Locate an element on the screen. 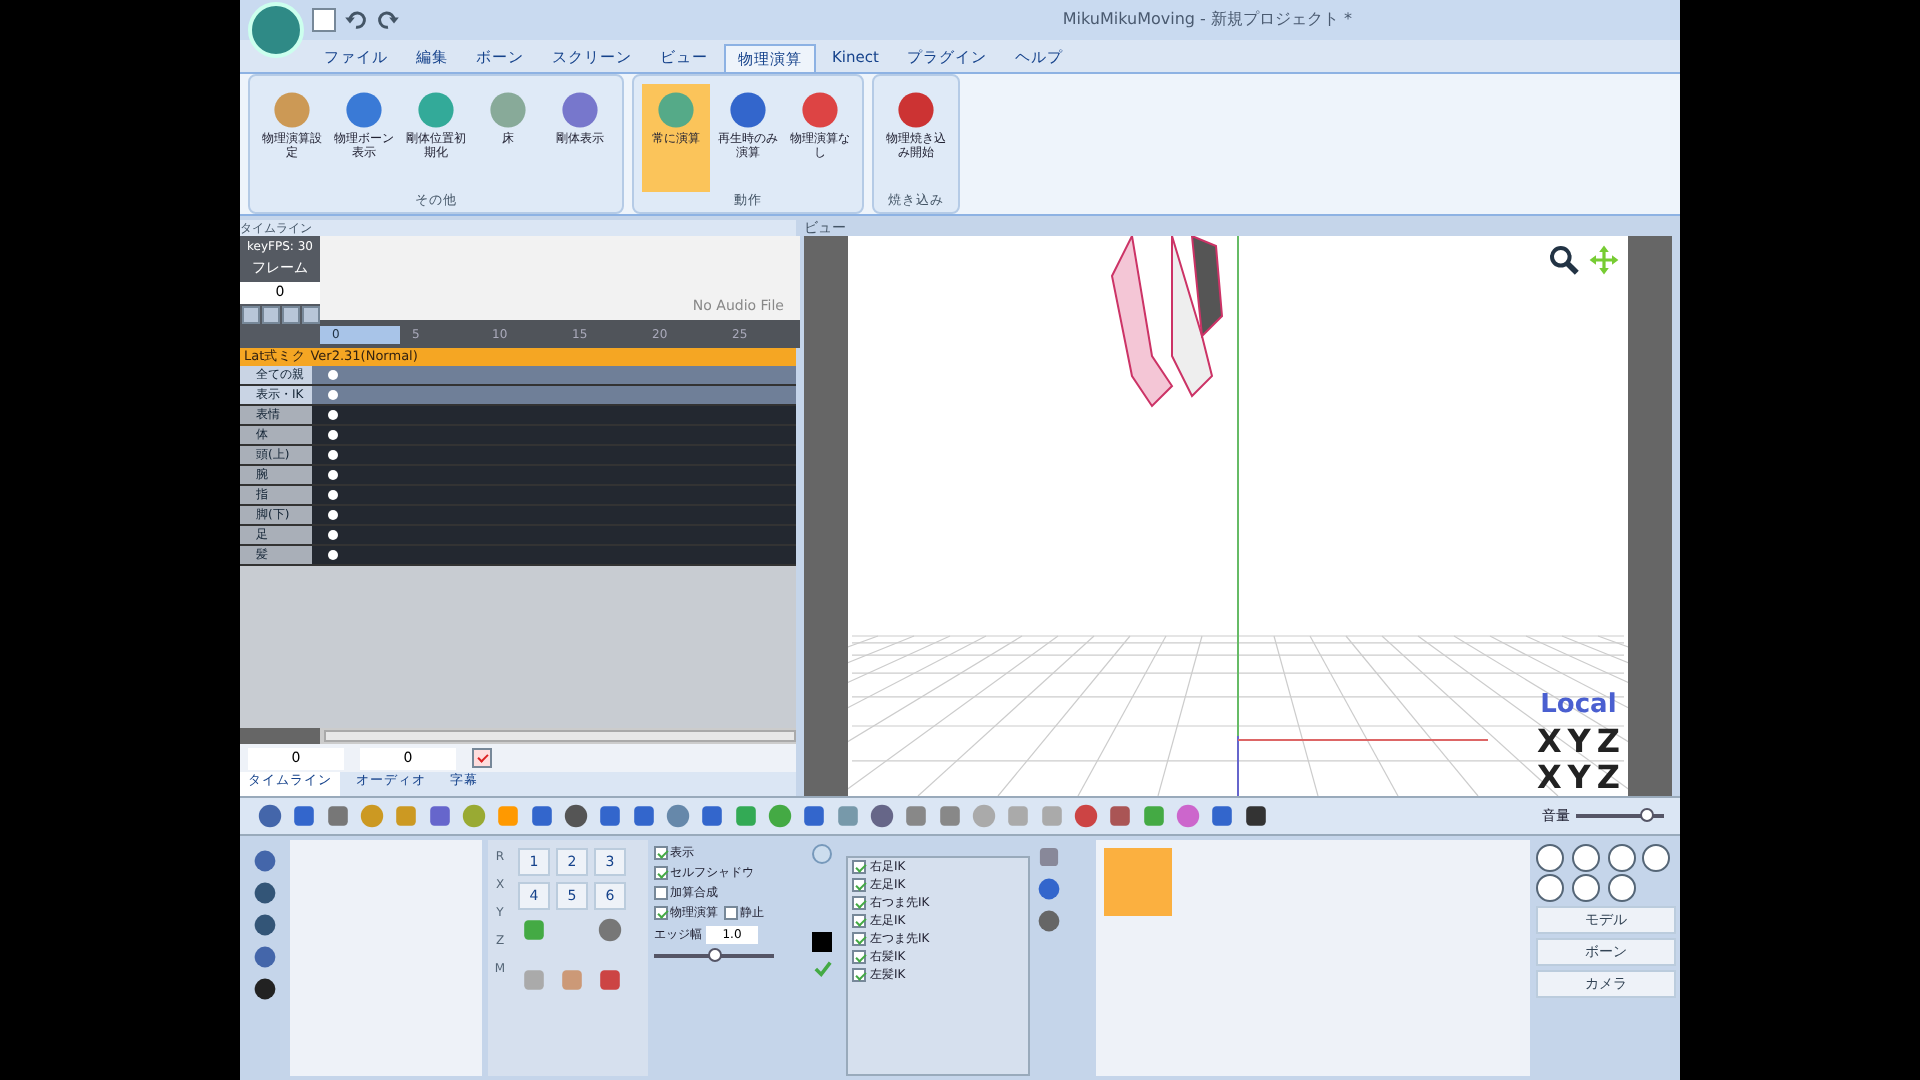  reset-icon is located at coordinates (534, 930).